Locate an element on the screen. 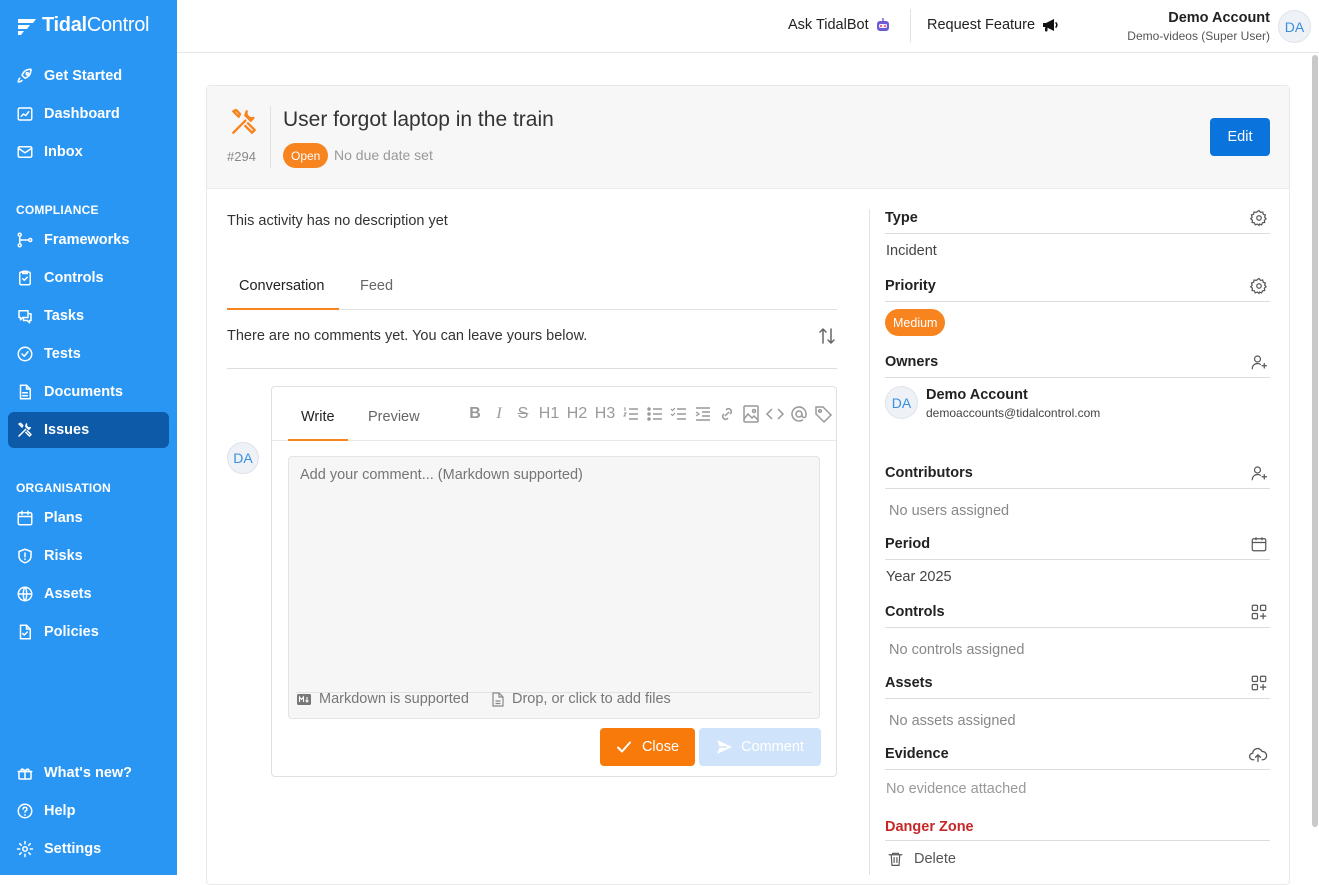 The image size is (1319, 885). active-tab-indicator is located at coordinates (283, 309).